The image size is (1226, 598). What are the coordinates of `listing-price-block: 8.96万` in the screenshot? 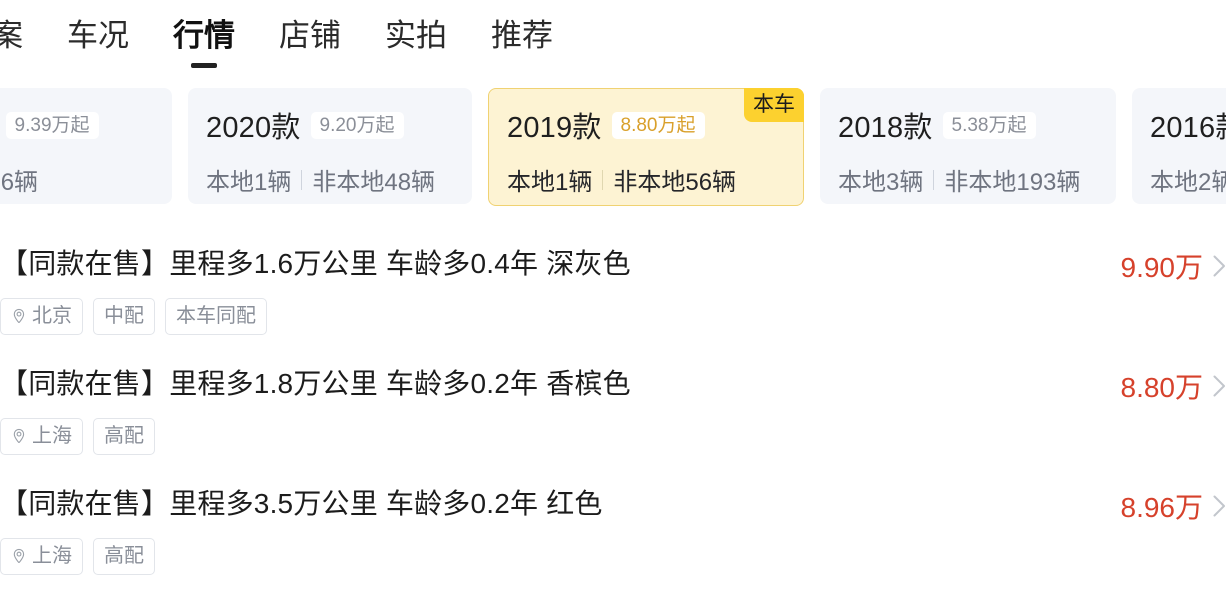 It's located at (1173, 506).